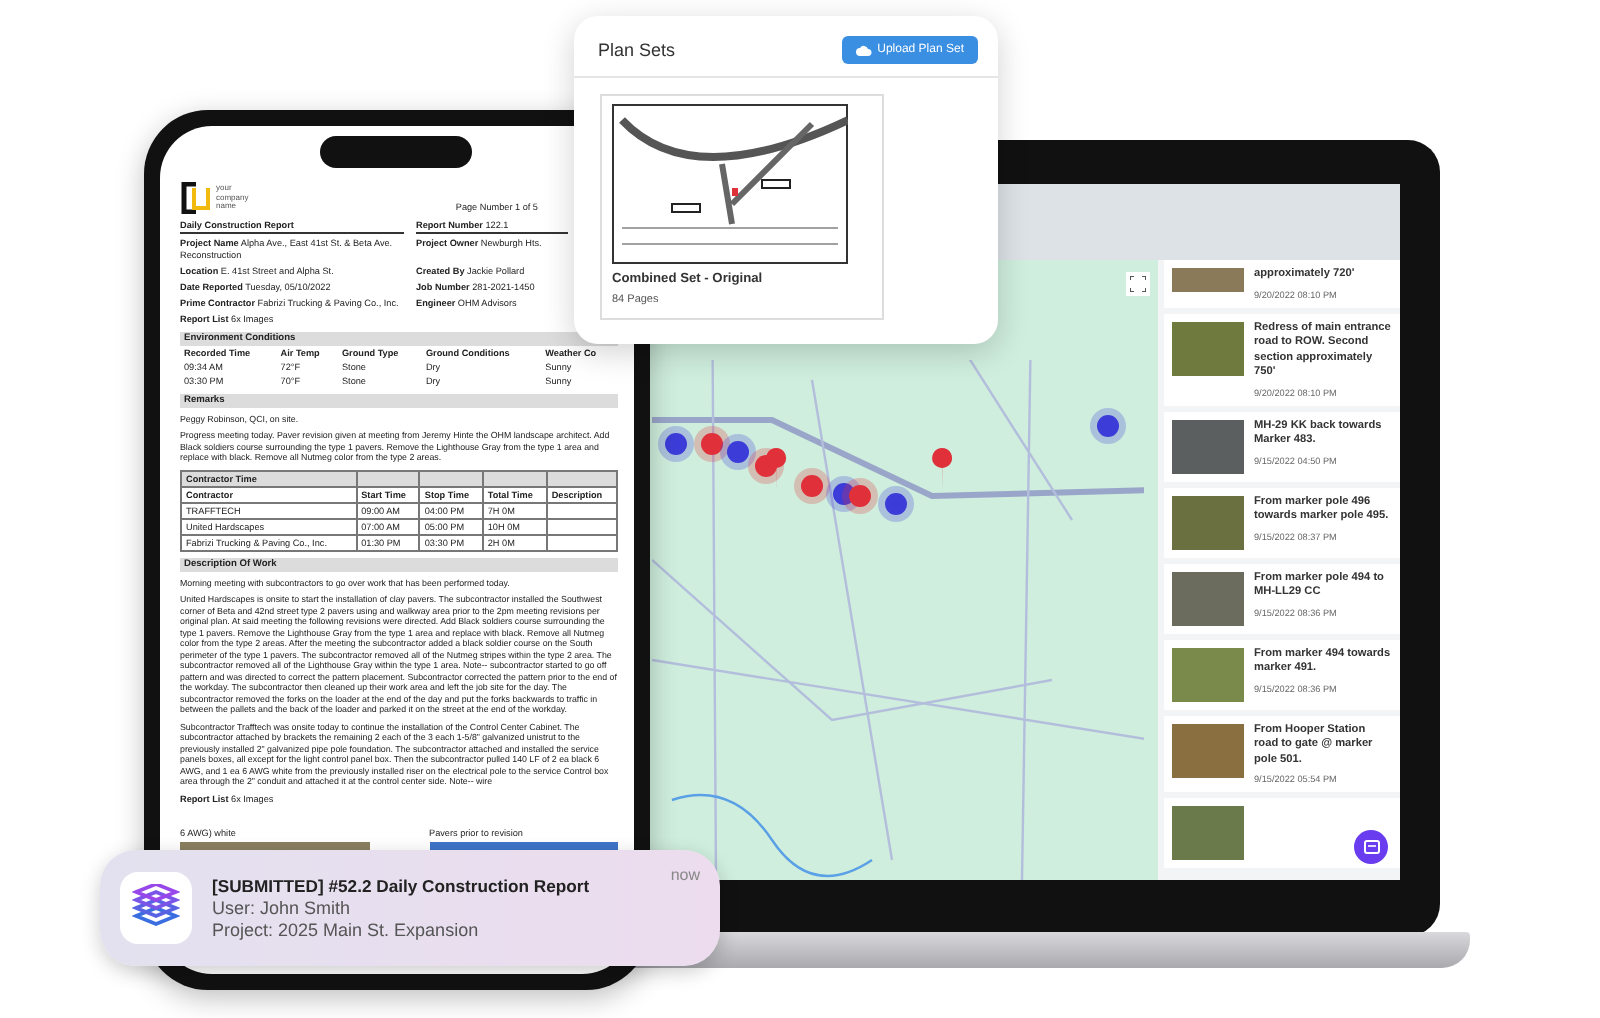 This screenshot has width=1600, height=1018. I want to click on expand-icon, so click(1138, 284).